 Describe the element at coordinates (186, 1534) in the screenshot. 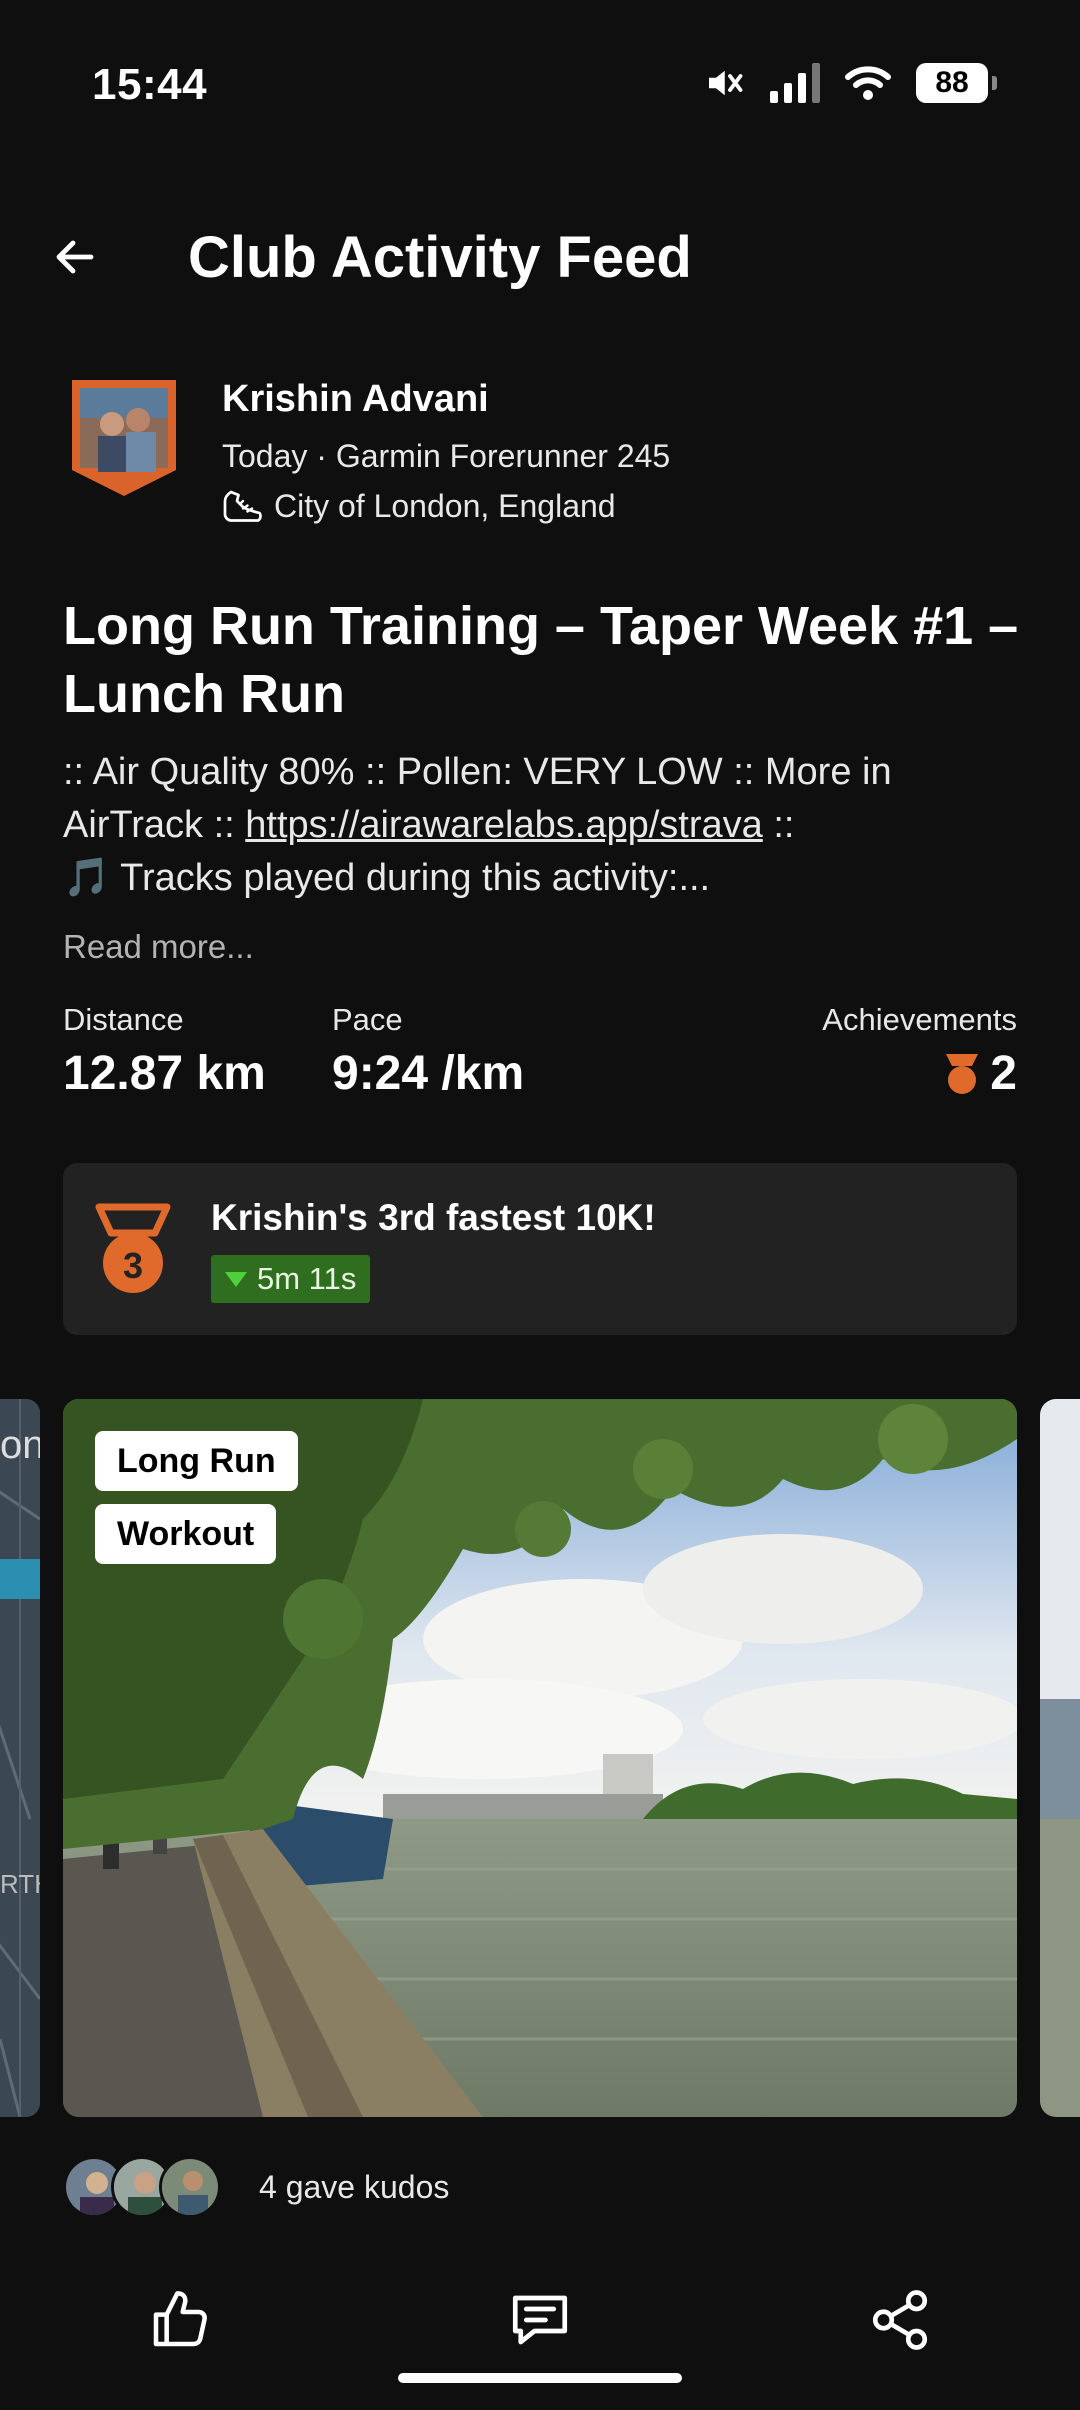

I see `photo-tag: Workout` at that location.